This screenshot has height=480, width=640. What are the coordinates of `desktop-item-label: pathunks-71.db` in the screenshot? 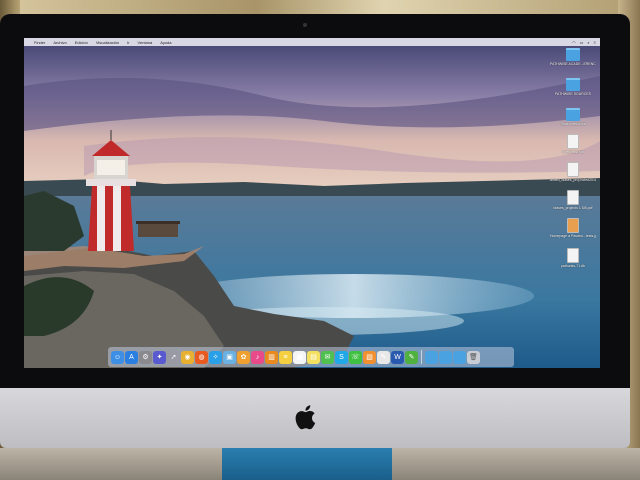 It's located at (573, 266).